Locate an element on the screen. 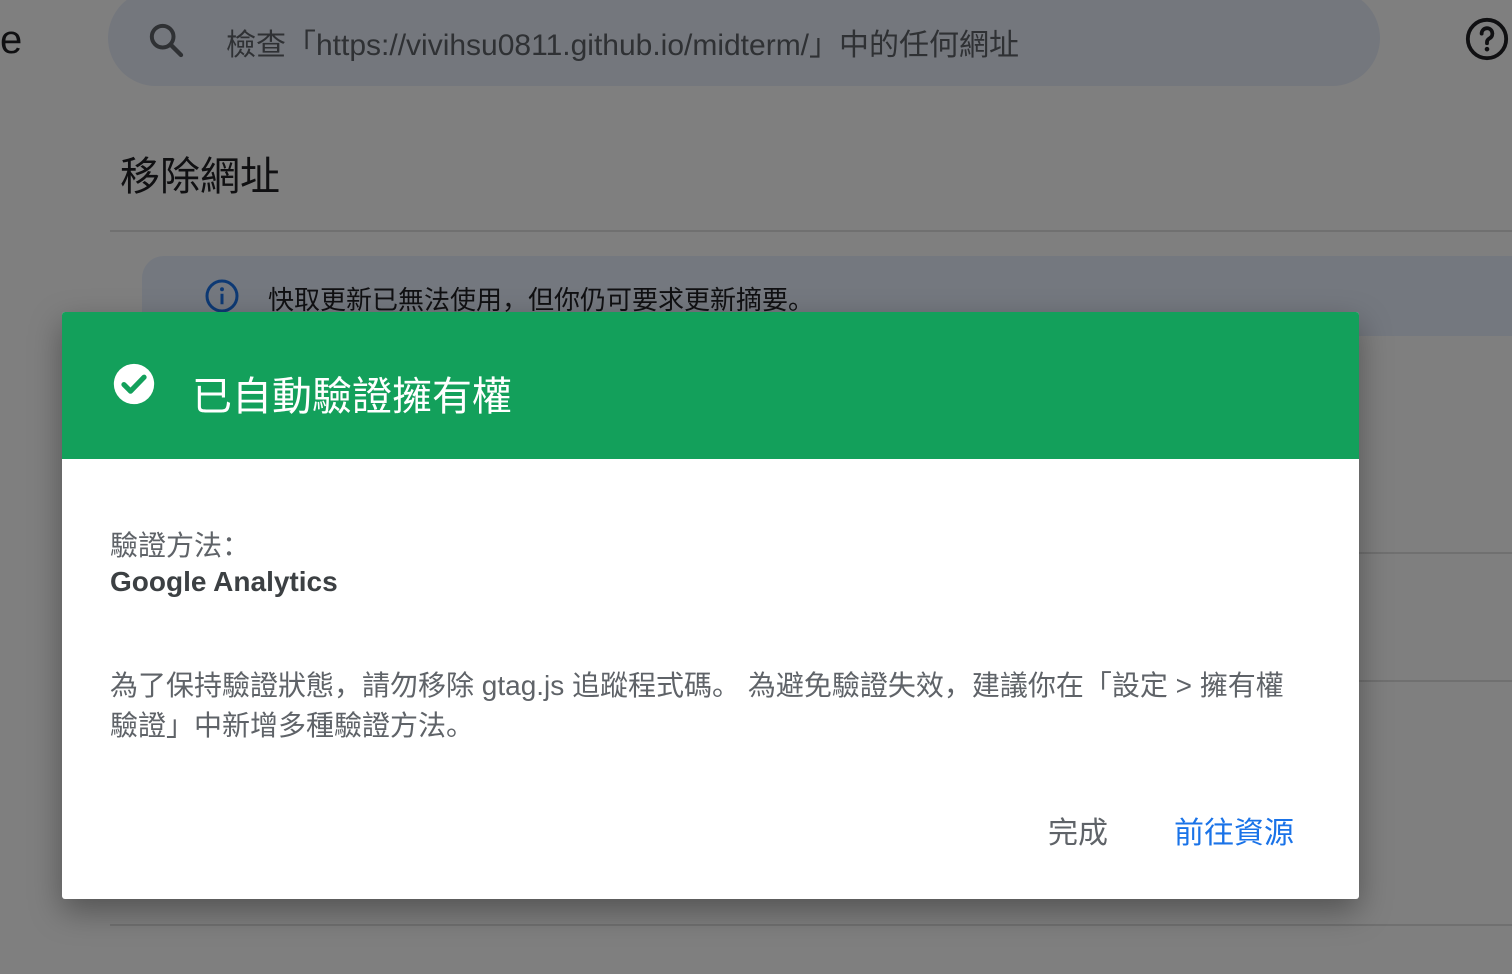  verification-method-label: 驗證方法： is located at coordinates (180, 545).